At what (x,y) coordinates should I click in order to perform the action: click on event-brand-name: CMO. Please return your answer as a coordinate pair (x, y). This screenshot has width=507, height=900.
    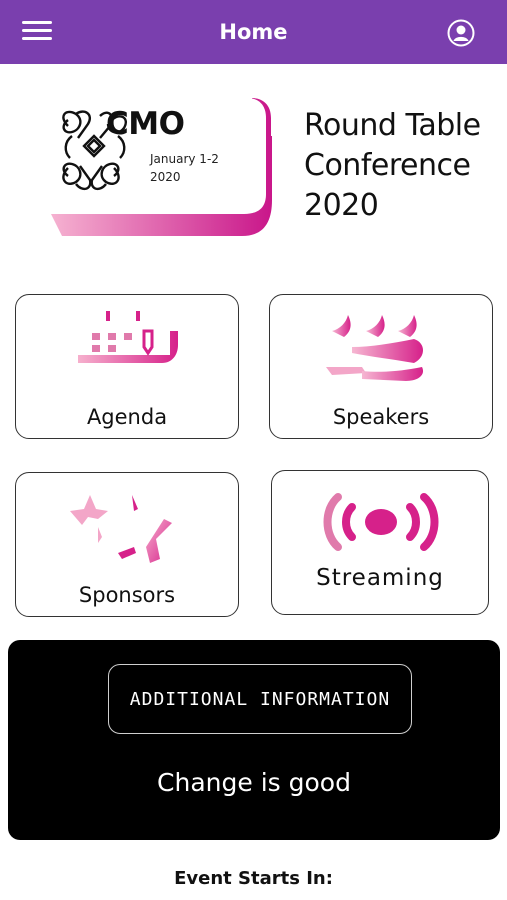
    Looking at the image, I should click on (145, 124).